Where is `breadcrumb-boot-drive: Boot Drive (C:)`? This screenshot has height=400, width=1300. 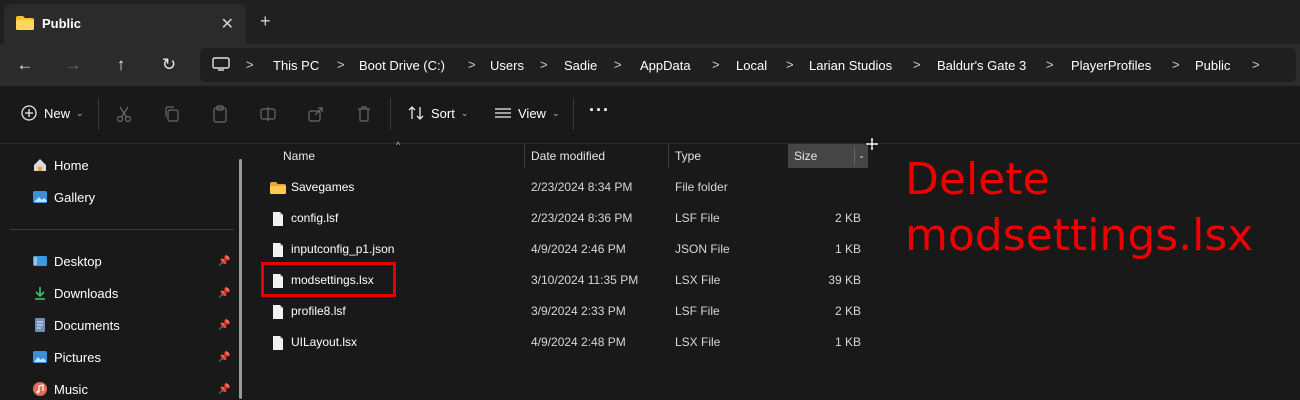
breadcrumb-boot-drive: Boot Drive (C:) is located at coordinates (402, 65).